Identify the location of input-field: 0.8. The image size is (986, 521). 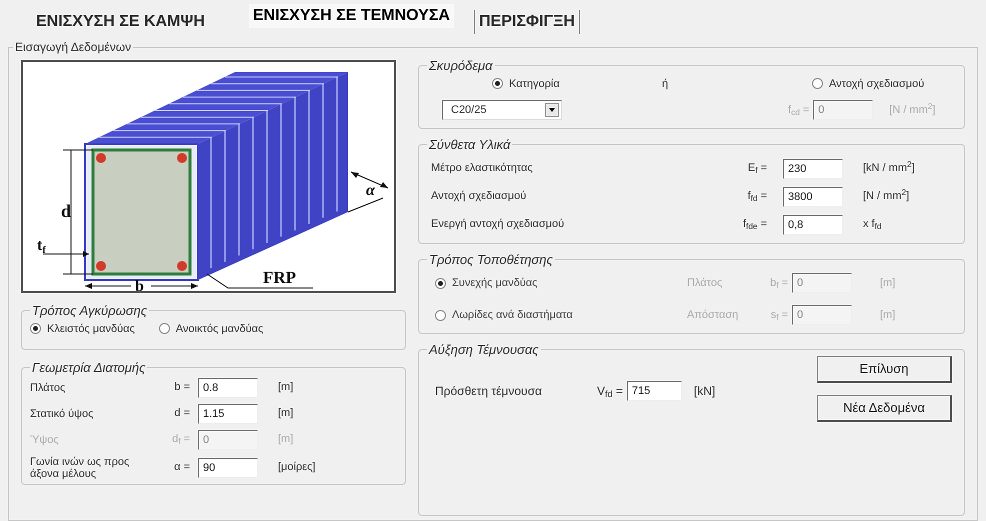
(228, 388).